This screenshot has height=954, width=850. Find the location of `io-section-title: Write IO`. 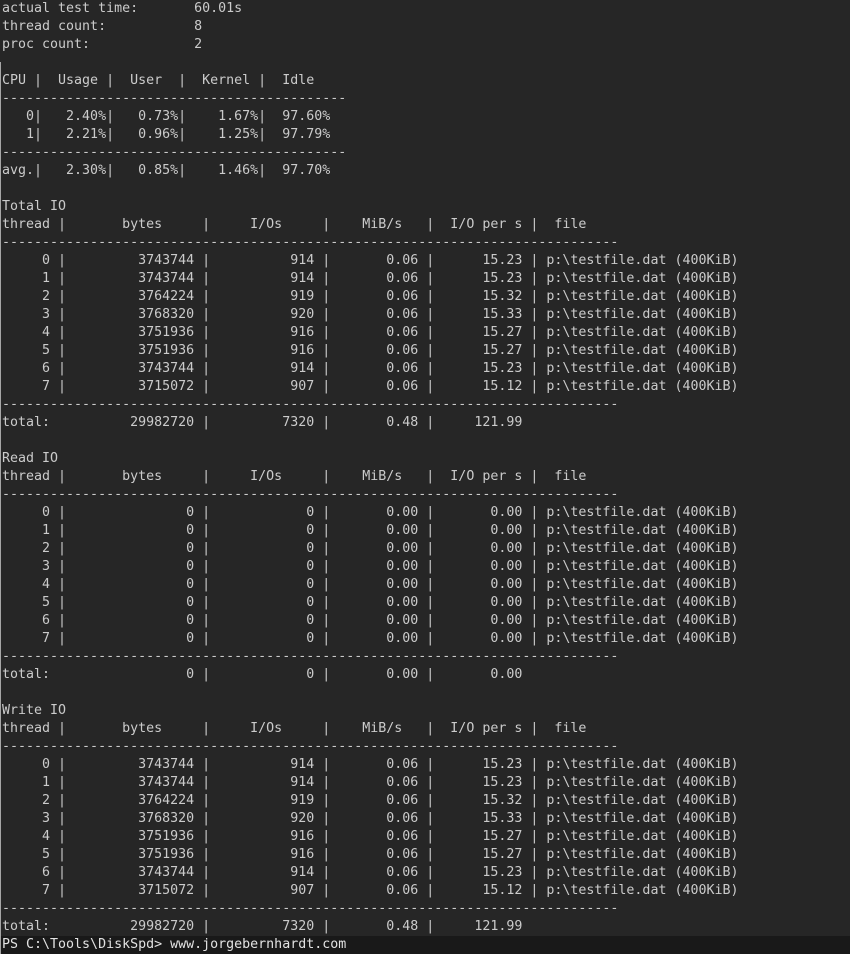

io-section-title: Write IO is located at coordinates (34, 710).